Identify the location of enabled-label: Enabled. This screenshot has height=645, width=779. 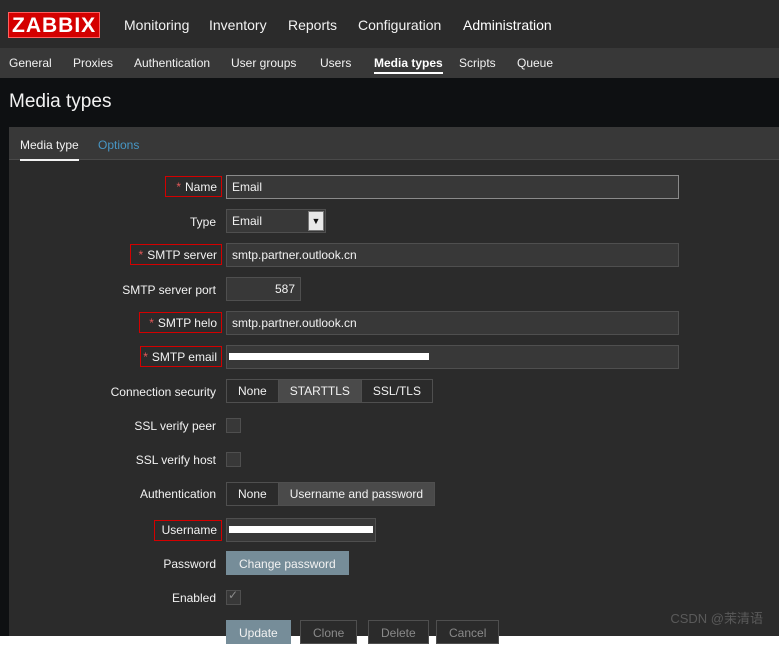
(193, 598).